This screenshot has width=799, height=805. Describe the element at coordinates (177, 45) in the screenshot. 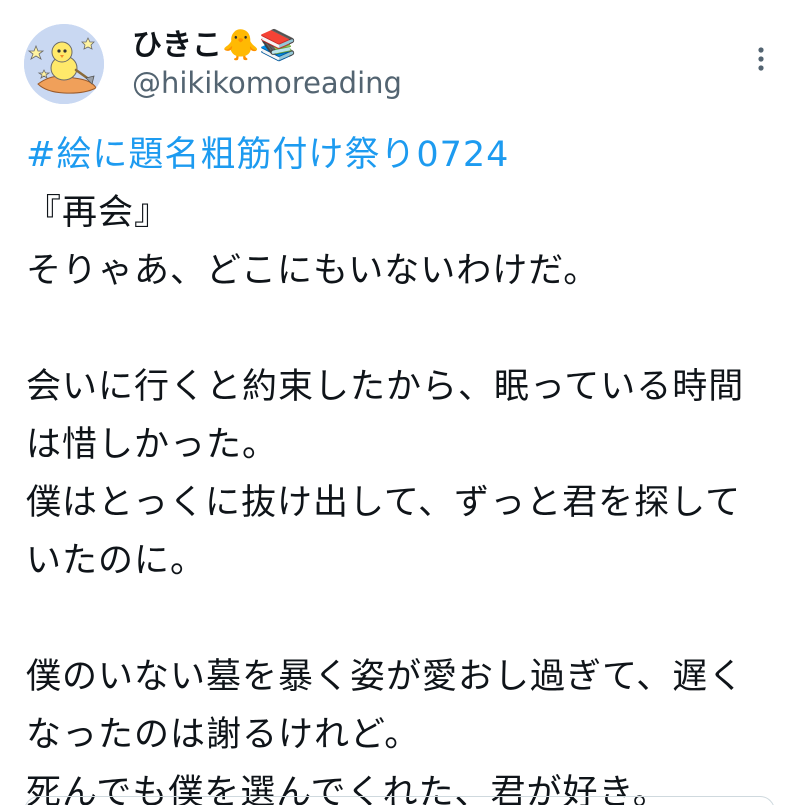

I see `display-name-text: ひきこ` at that location.